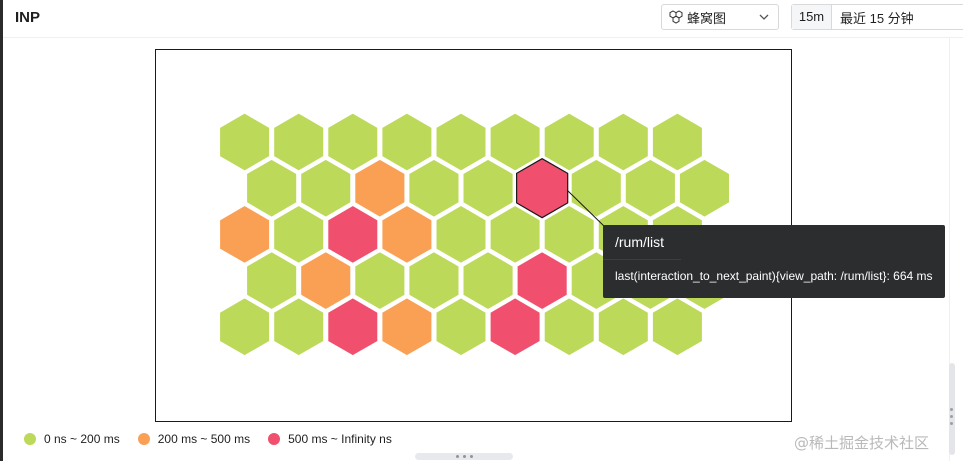 The width and height of the screenshot is (963, 461). Describe the element at coordinates (642, 259) in the screenshot. I see `tooltip-divider` at that location.